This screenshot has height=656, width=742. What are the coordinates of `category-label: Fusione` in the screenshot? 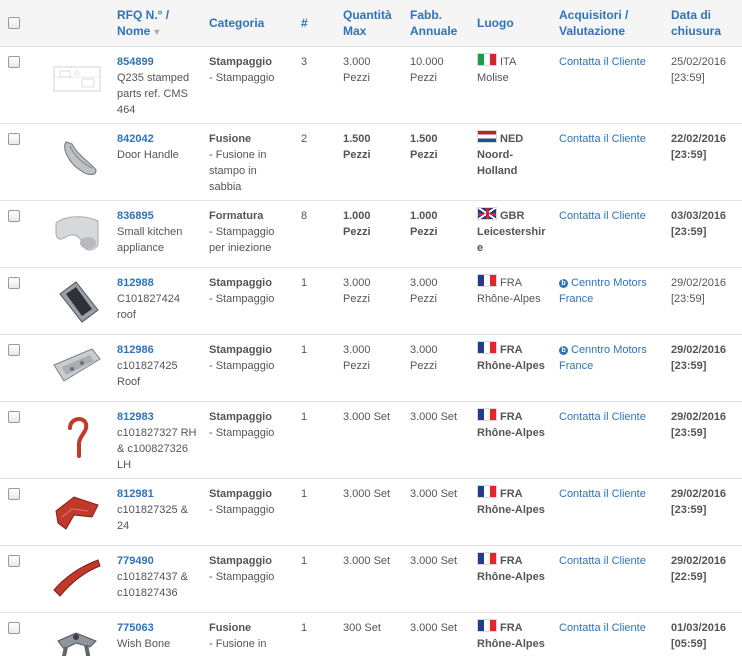 It's located at (230, 139).